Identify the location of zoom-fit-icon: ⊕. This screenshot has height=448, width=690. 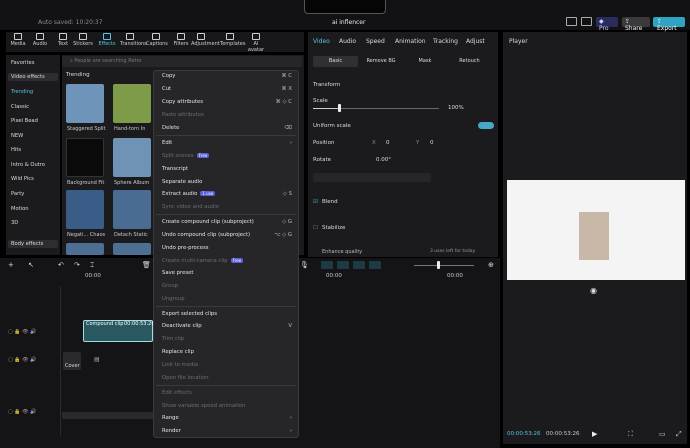
(491, 265).